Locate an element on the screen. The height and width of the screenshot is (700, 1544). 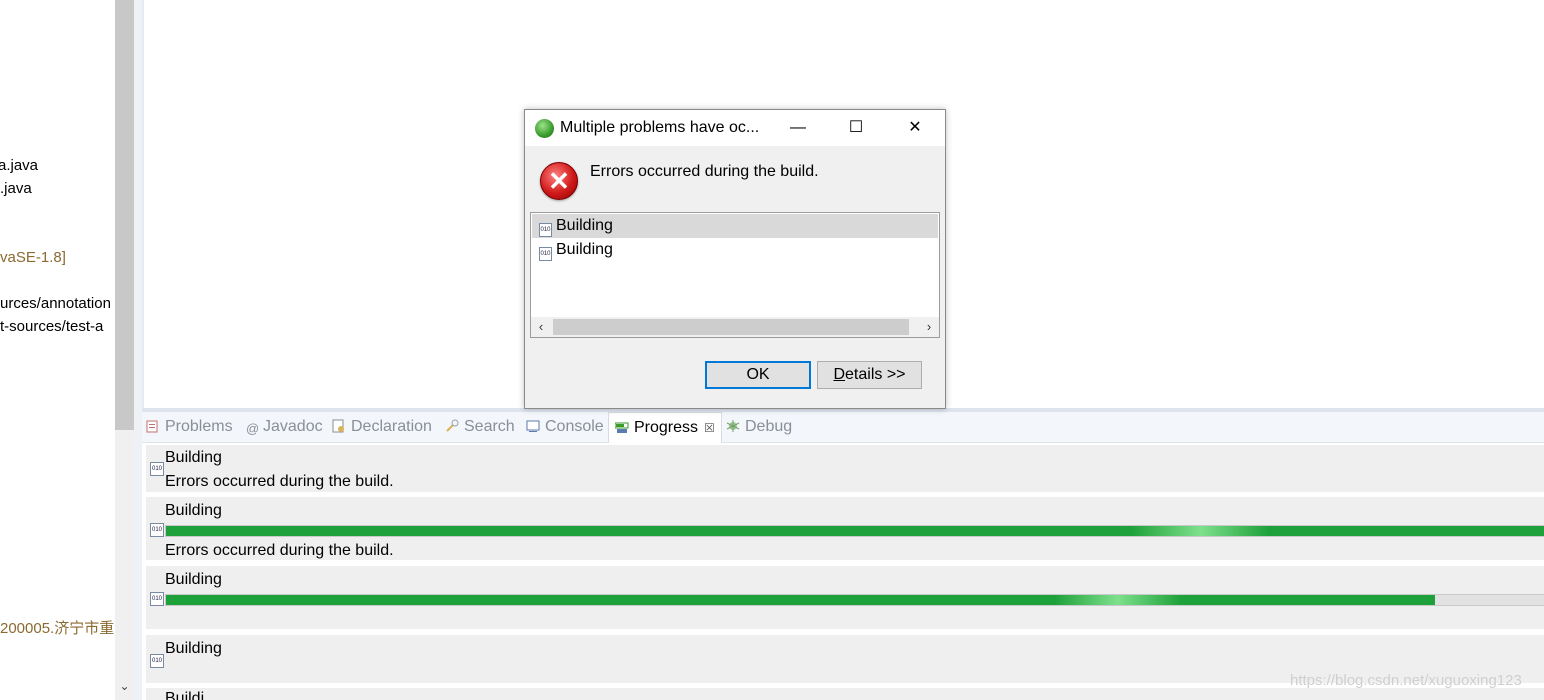
tree-item-project: 200005.济宁市重 is located at coordinates (57, 627).